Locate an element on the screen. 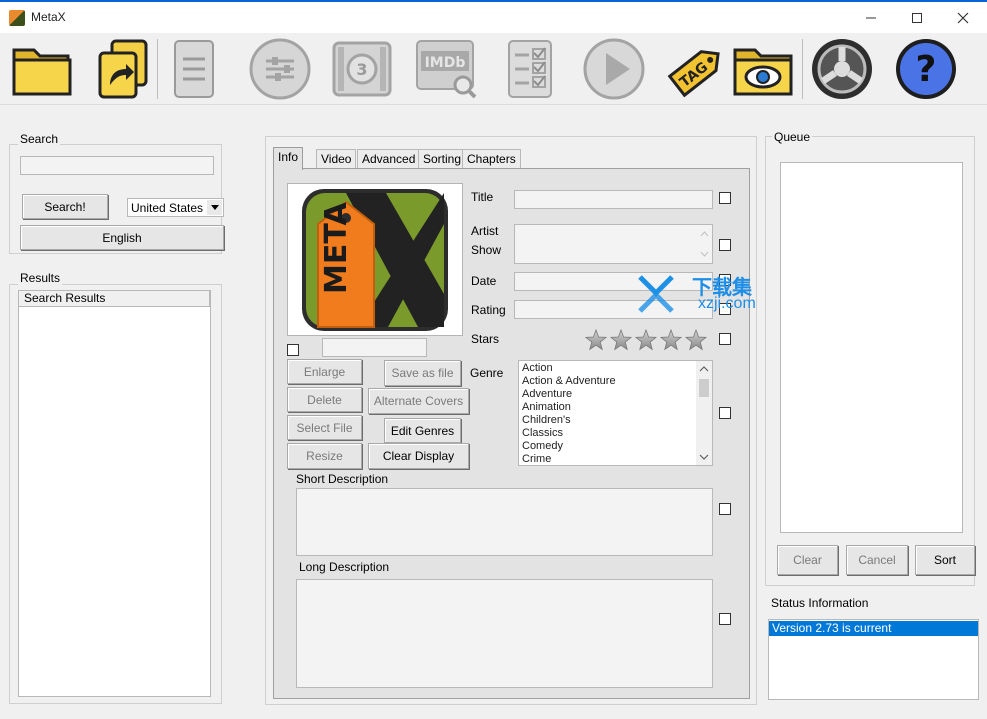  genre-checkbox is located at coordinates (725, 413).